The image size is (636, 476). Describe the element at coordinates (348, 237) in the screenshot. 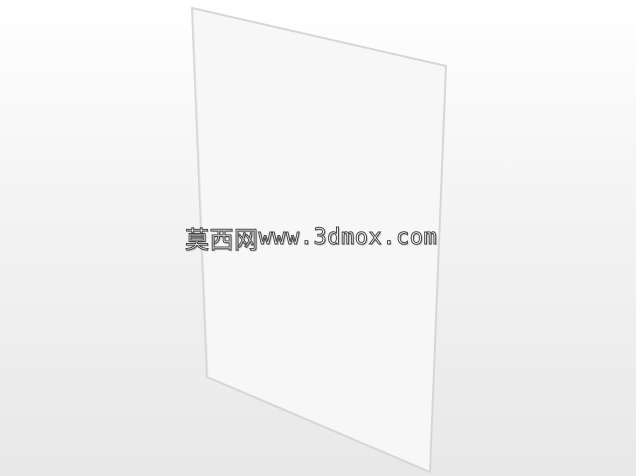

I see `watermark-url: www.3dmox.com` at that location.